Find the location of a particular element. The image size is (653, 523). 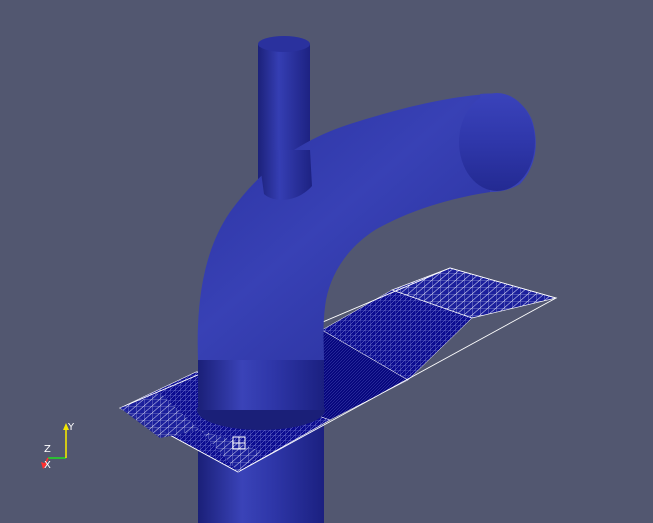

axis-label-z: Z is located at coordinates (47, 449).